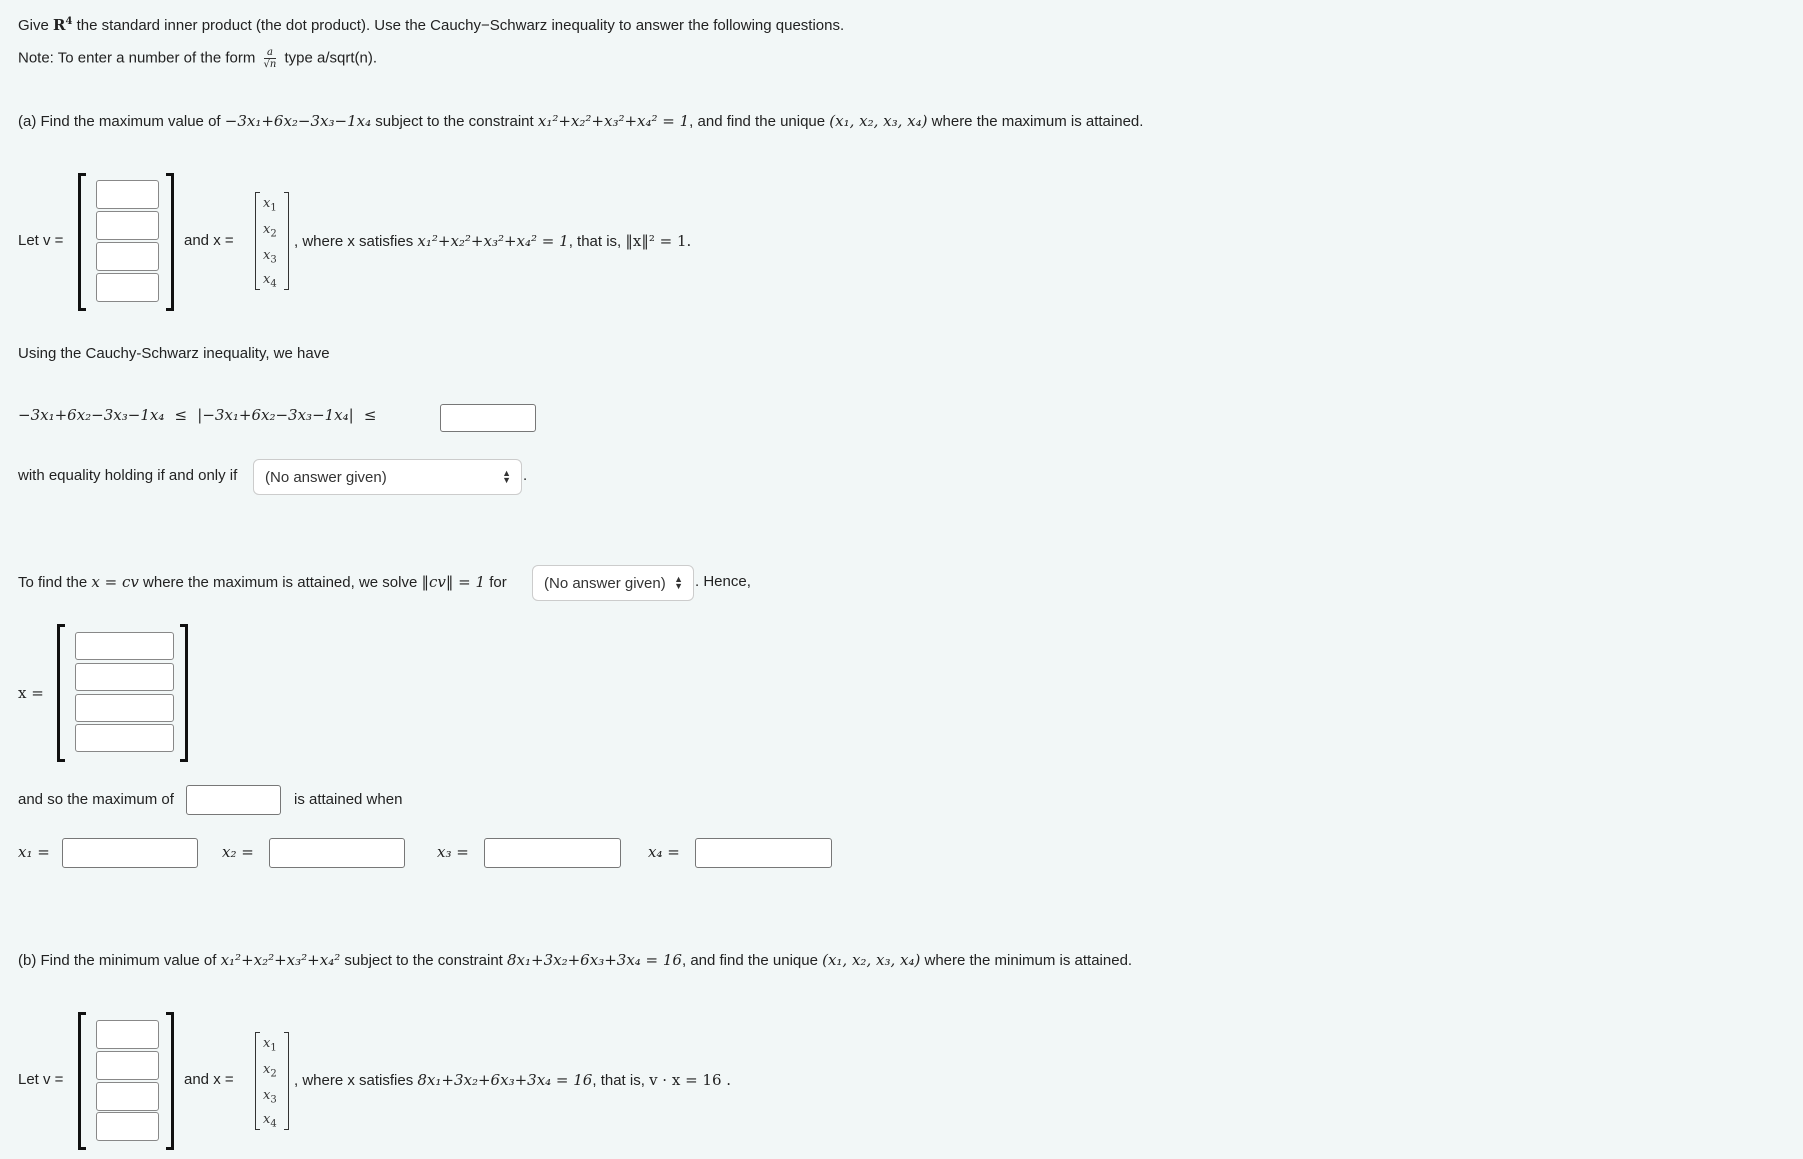 The height and width of the screenshot is (1159, 1803). Describe the element at coordinates (275, 415) in the screenshot. I see `inequality-abs: |−3x₁+6x₂−3x₃−1x₄|` at that location.